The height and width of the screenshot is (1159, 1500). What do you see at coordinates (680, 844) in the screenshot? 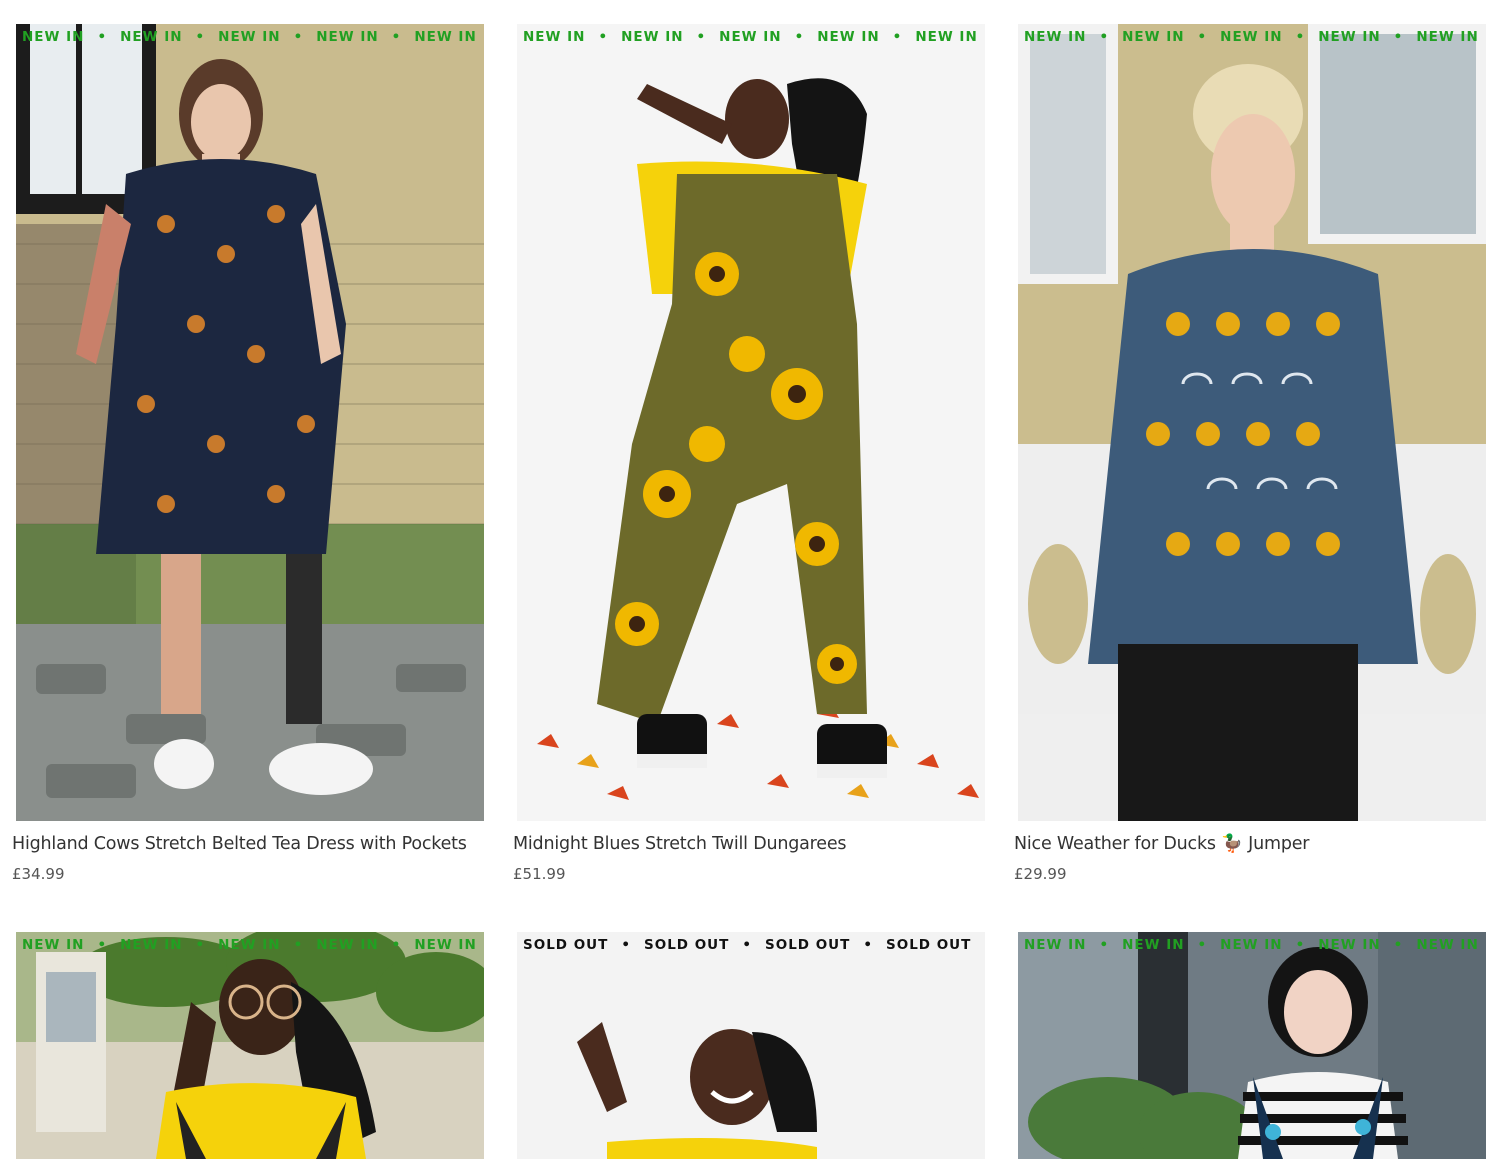
I see `product-title: Midnight Blues Stretch Twill Dungarees` at bounding box center [680, 844].